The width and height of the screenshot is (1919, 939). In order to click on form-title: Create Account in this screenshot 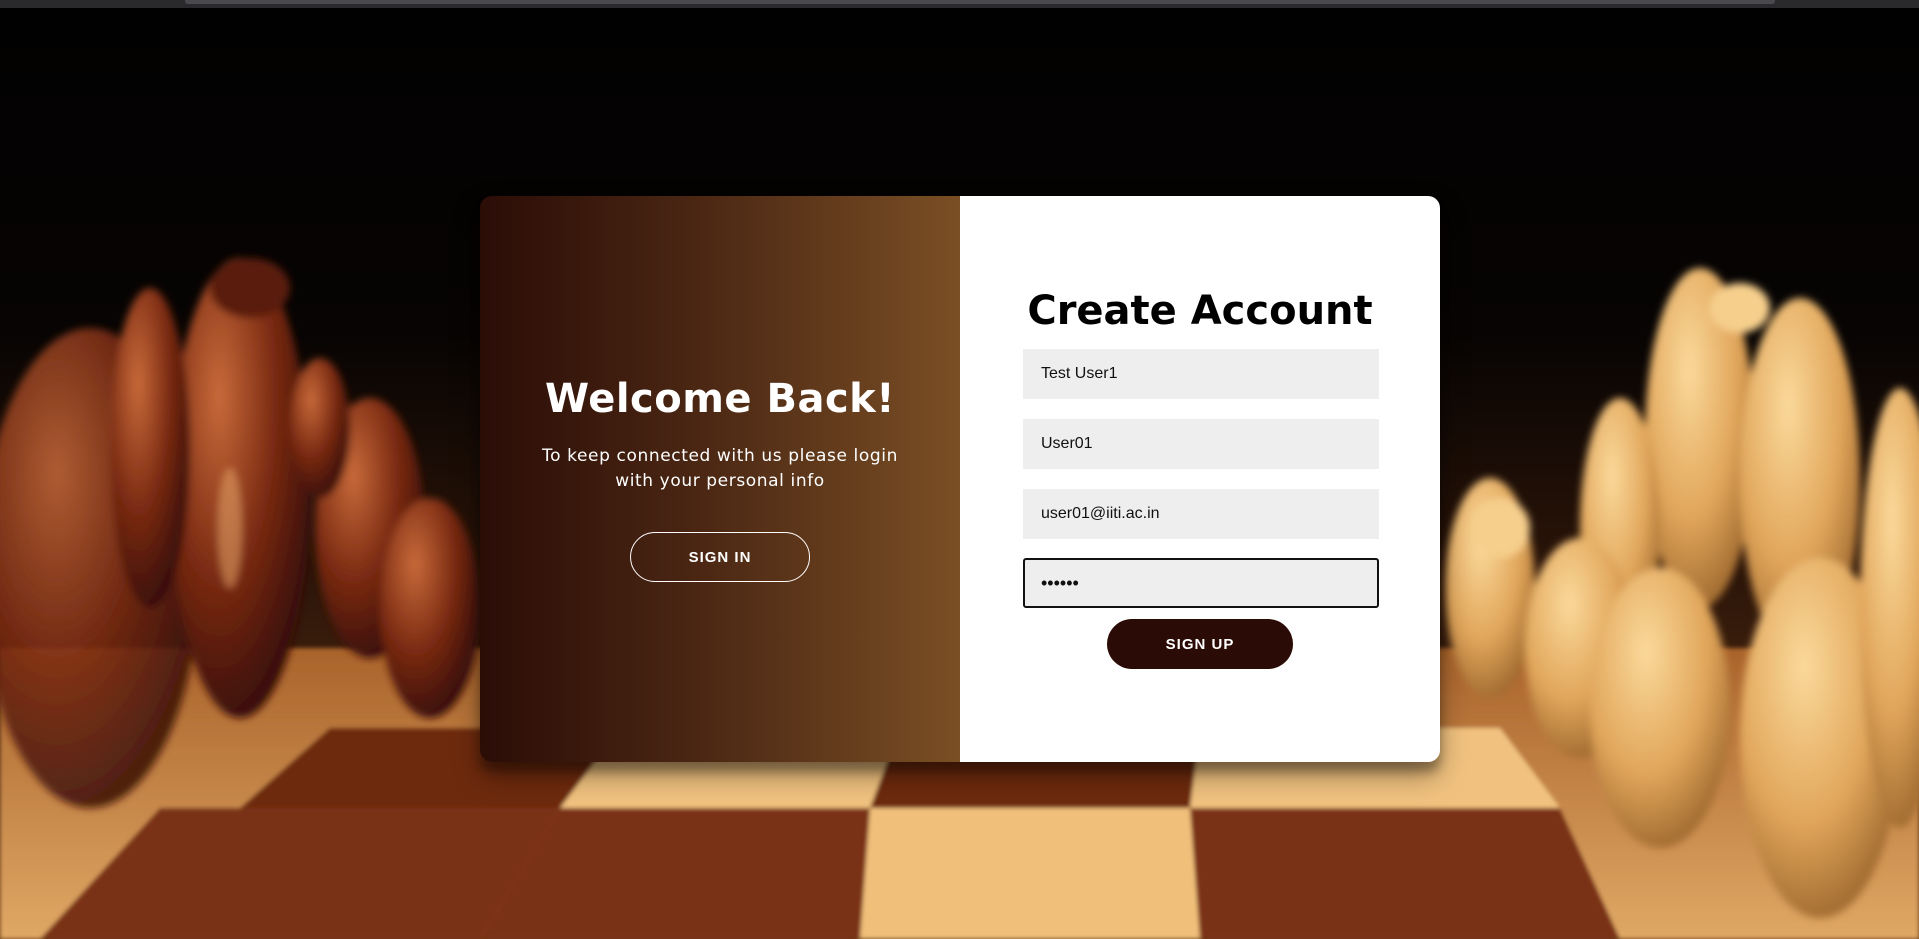, I will do `click(1200, 311)`.